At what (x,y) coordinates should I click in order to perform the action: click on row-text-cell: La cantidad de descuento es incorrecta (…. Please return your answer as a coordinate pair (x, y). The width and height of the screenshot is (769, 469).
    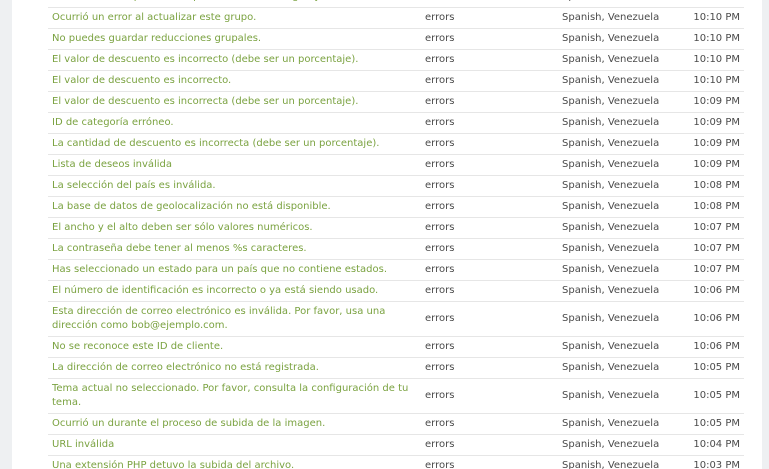
    Looking at the image, I should click on (234, 144).